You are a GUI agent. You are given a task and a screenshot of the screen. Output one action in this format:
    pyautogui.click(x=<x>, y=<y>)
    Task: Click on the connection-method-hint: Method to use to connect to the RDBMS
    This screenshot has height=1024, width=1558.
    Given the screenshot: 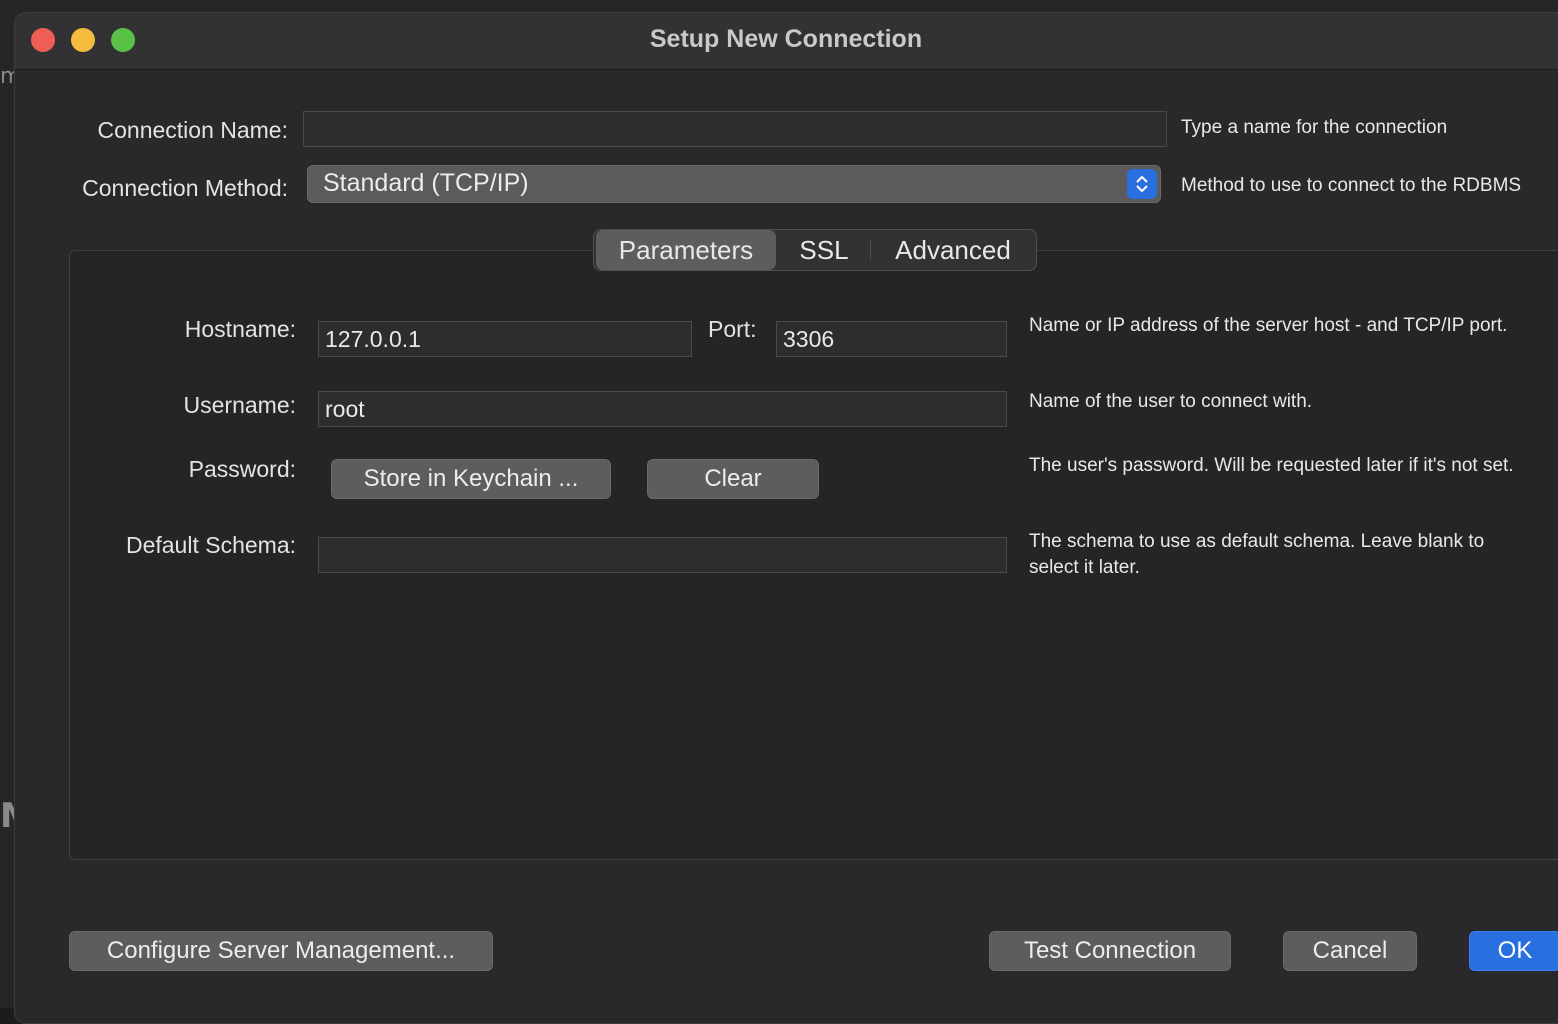 What is the action you would take?
    pyautogui.click(x=1351, y=185)
    